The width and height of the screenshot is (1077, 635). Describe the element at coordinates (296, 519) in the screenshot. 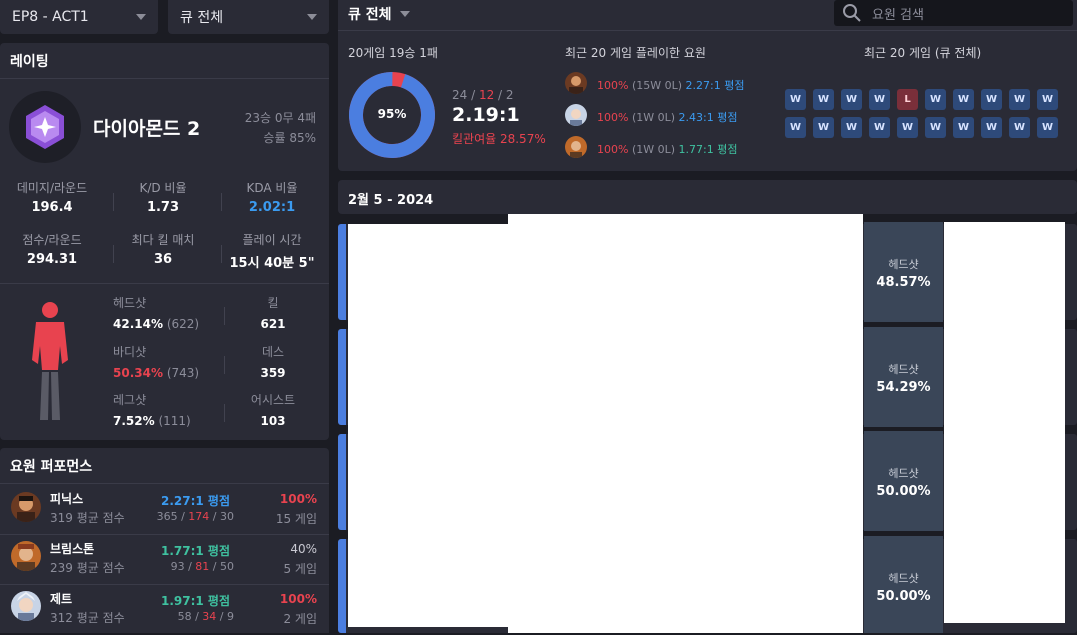

I see `agent-games: 15 게임` at that location.